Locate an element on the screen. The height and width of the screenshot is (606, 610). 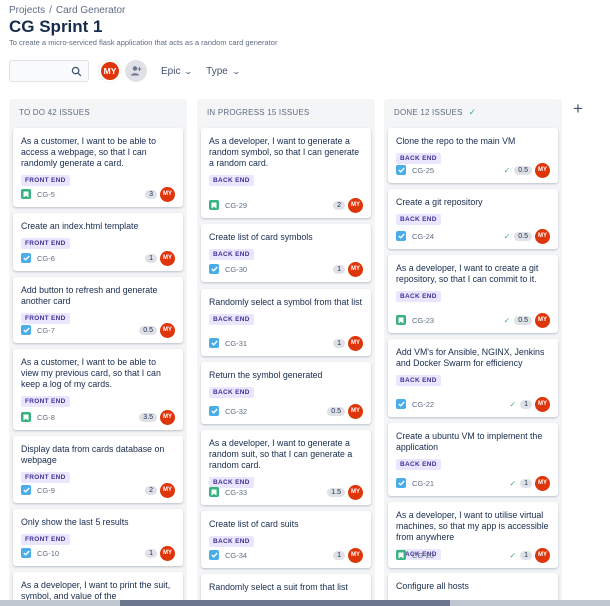
add-person-icon is located at coordinates (136, 71).